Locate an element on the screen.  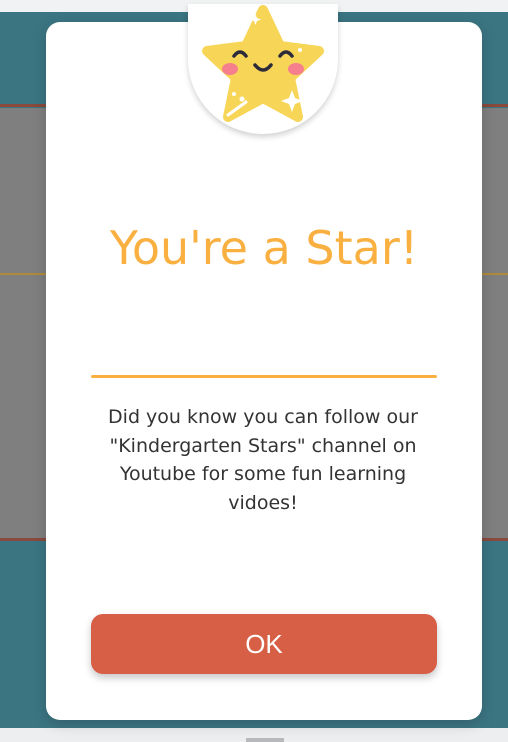
star-badge is located at coordinates (263, 69).